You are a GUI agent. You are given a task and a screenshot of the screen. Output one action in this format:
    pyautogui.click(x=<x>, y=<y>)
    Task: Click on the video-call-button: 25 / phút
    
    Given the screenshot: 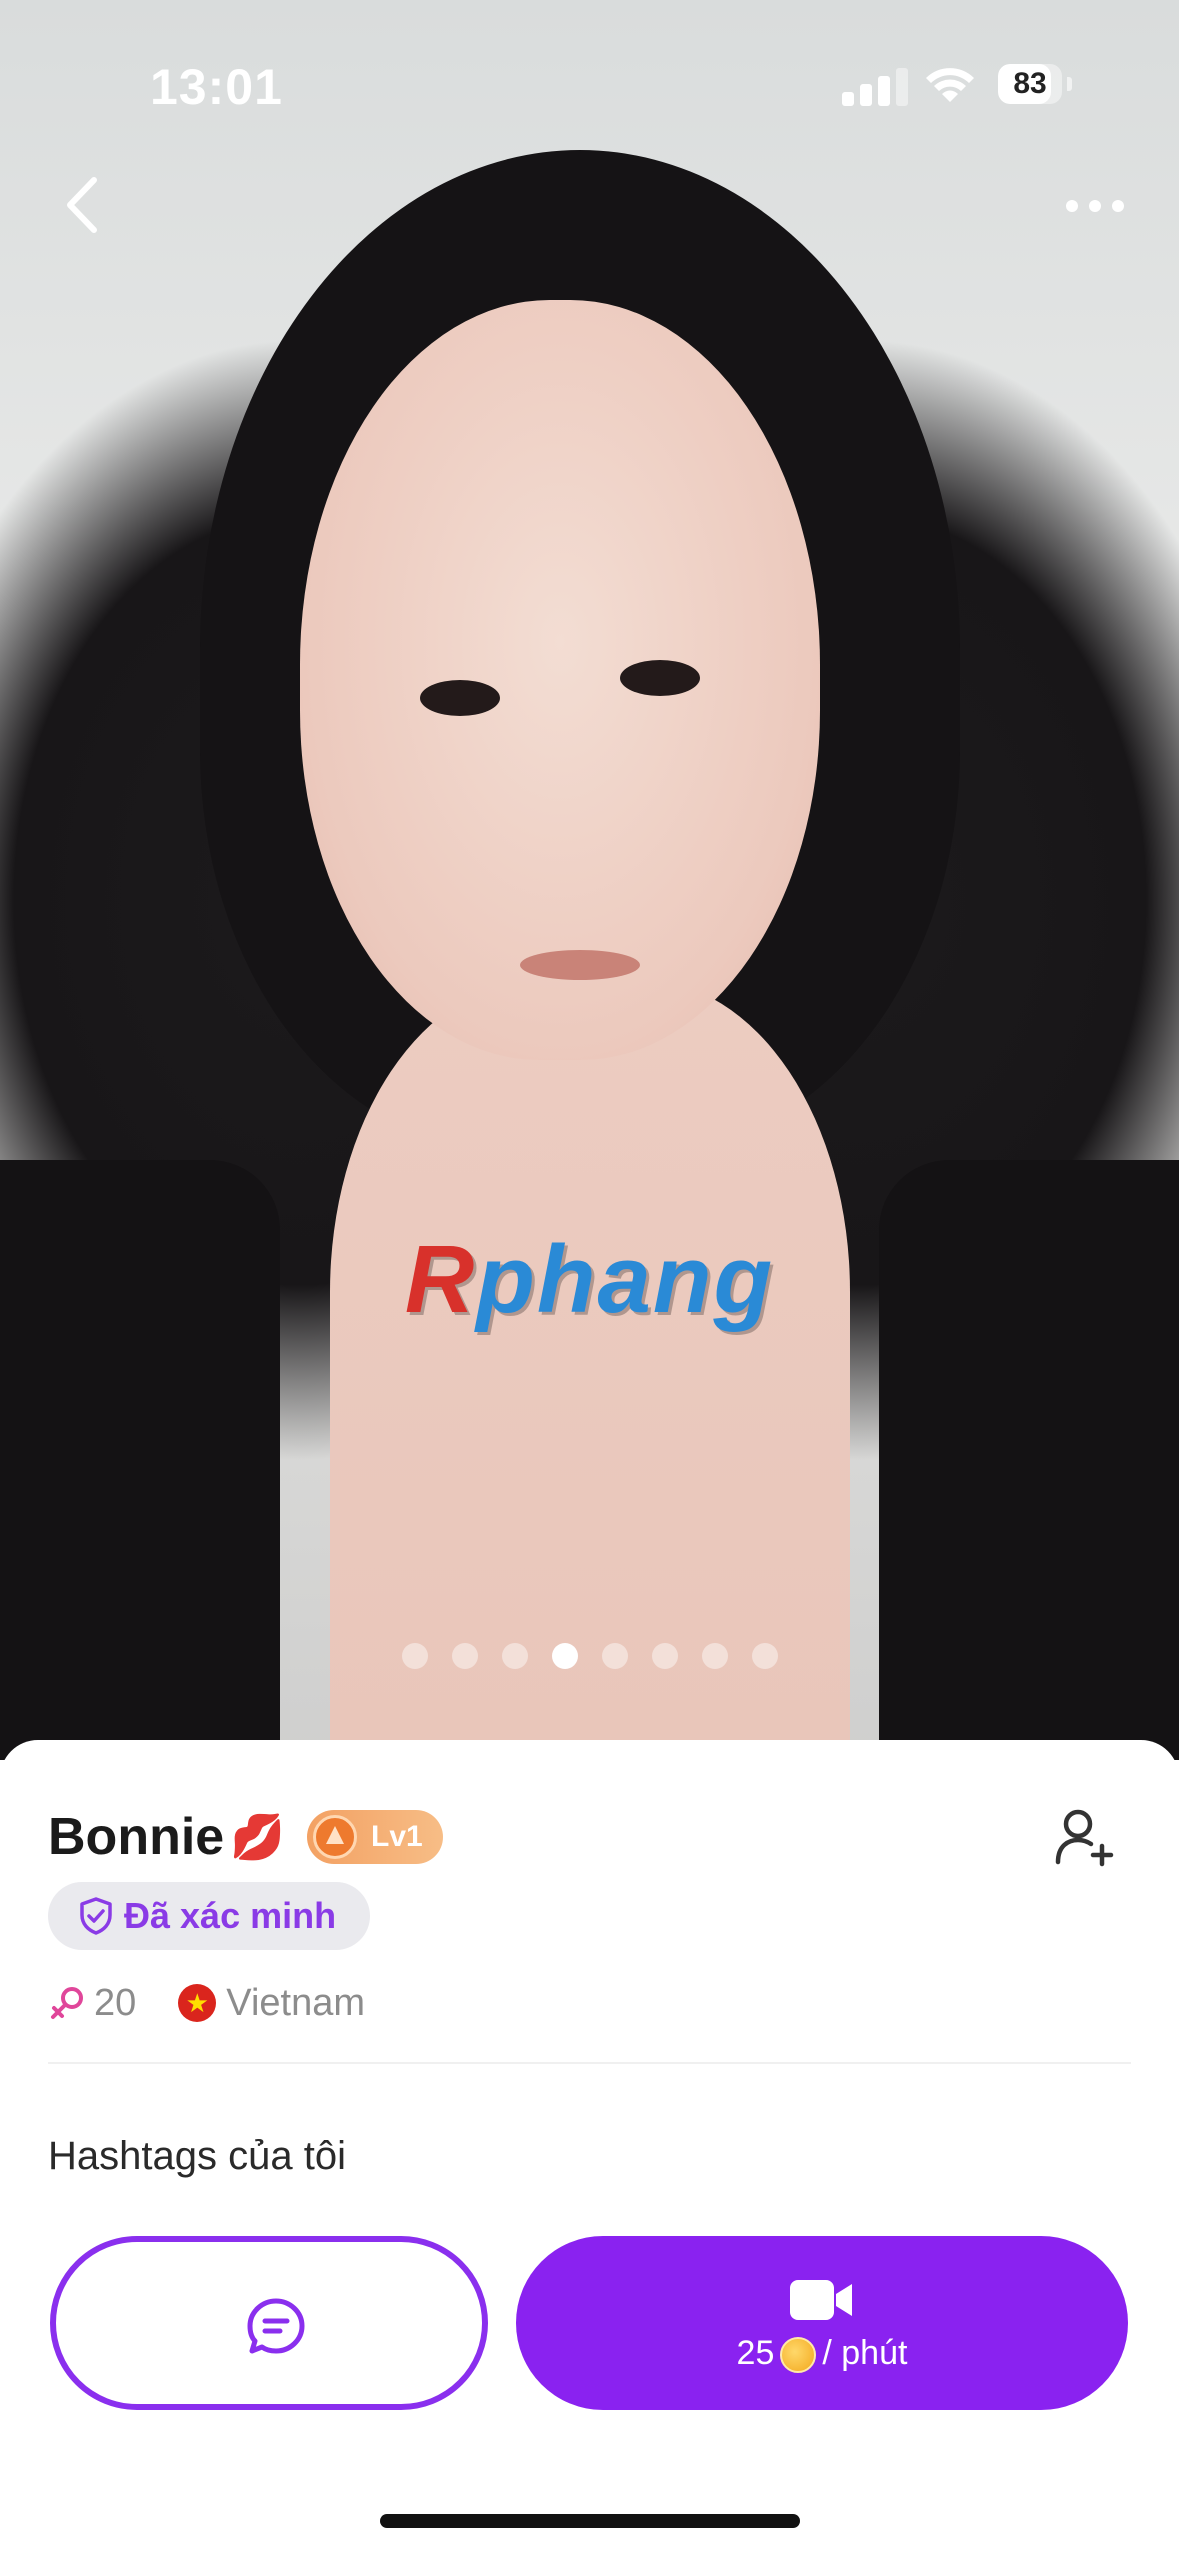 What is the action you would take?
    pyautogui.click(x=822, y=2323)
    